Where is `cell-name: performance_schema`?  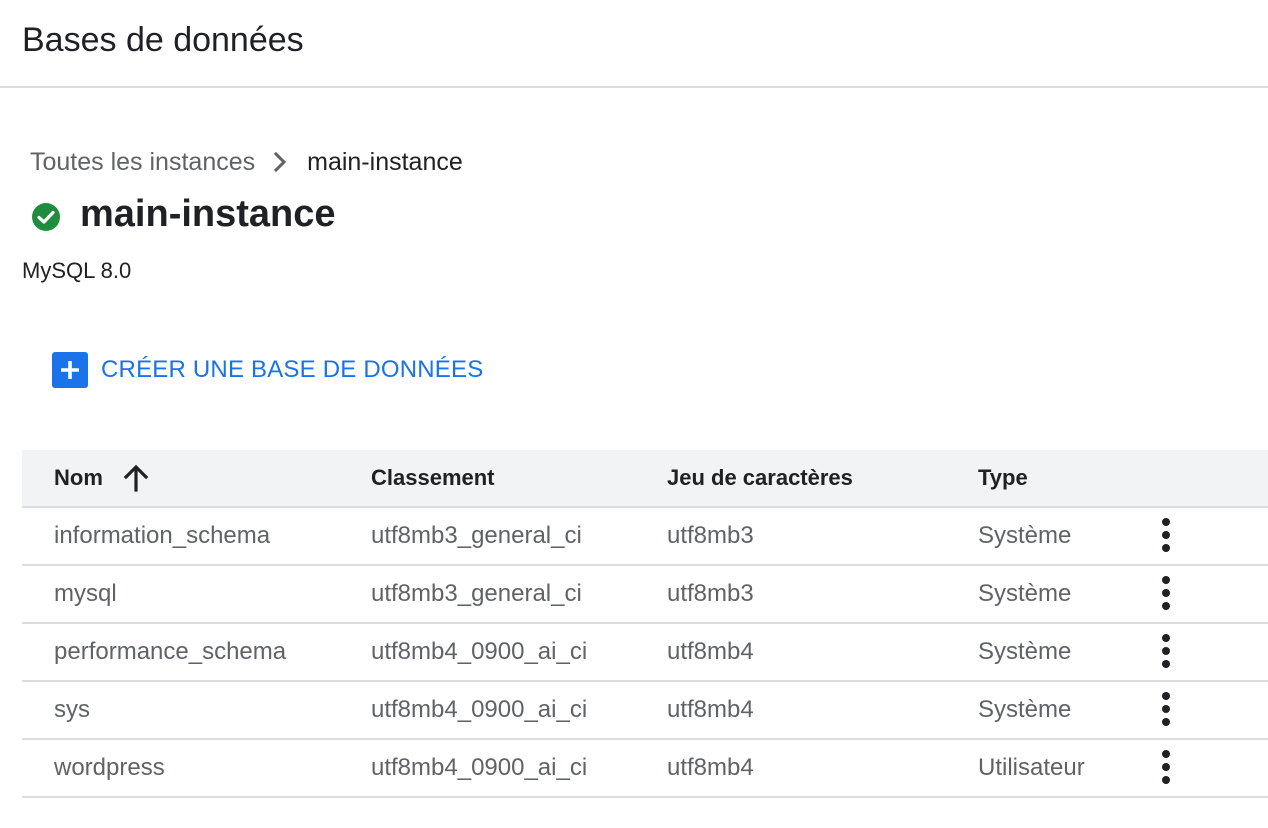
cell-name: performance_schema is located at coordinates (170, 651).